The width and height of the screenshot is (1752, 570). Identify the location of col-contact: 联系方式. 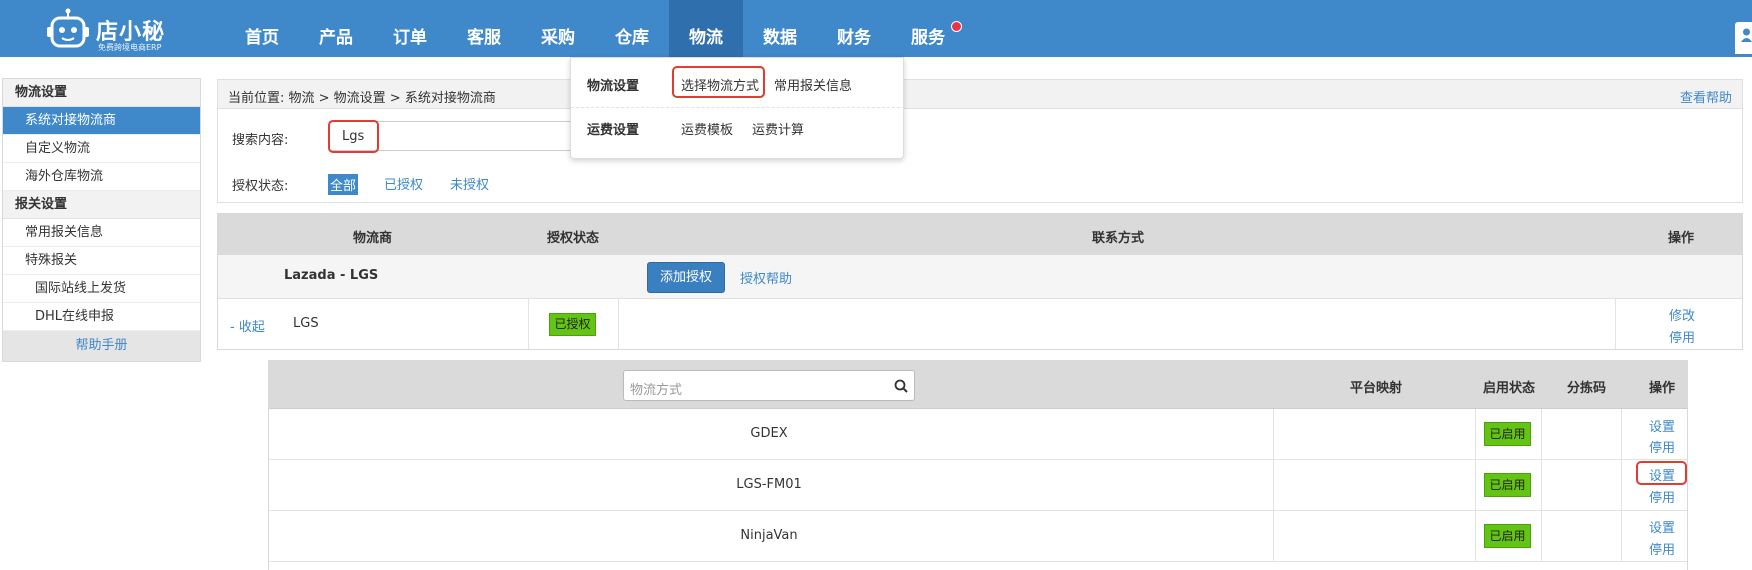
(1118, 238).